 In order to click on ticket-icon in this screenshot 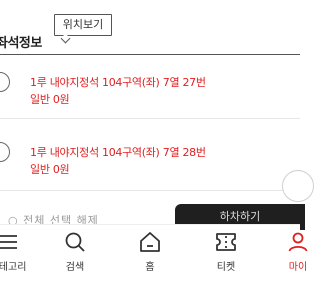, I will do `click(226, 242)`.